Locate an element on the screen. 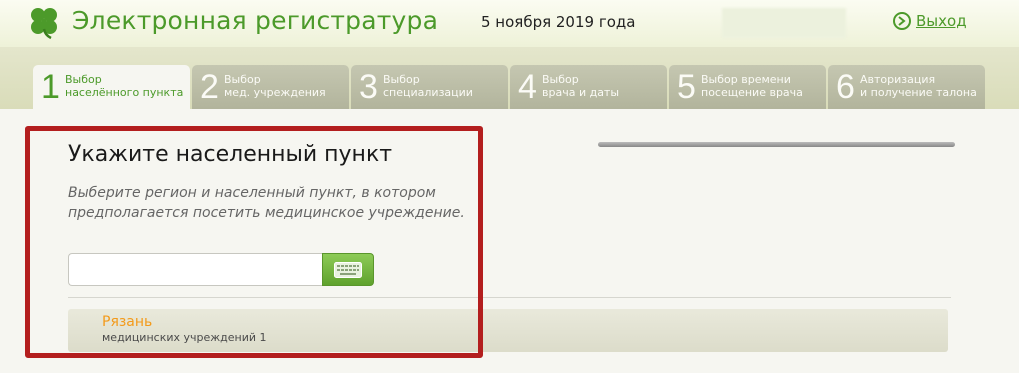 This screenshot has width=1019, height=373. result-item: Рязань медицинских учреждений 1 is located at coordinates (508, 330).